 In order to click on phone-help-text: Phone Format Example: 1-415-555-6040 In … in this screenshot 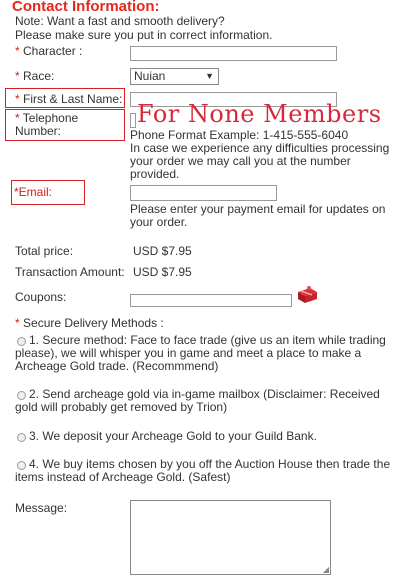, I will do `click(260, 154)`.